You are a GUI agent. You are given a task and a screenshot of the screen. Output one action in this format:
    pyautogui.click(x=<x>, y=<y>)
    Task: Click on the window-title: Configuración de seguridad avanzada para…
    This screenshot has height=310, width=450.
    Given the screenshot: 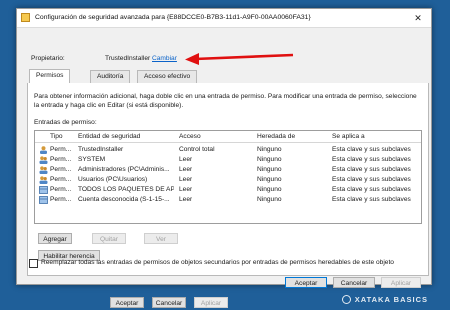 What is the action you would take?
    pyautogui.click(x=173, y=17)
    